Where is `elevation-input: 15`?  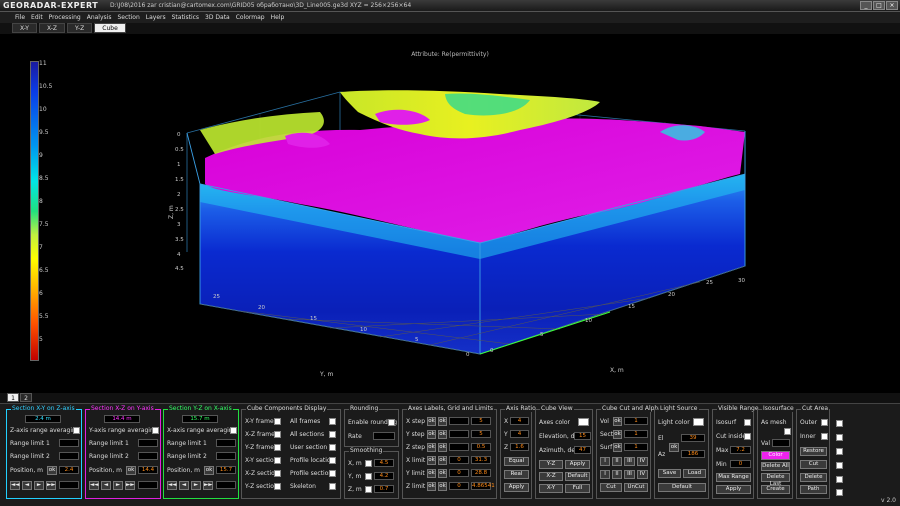 elevation-input: 15 is located at coordinates (582, 436).